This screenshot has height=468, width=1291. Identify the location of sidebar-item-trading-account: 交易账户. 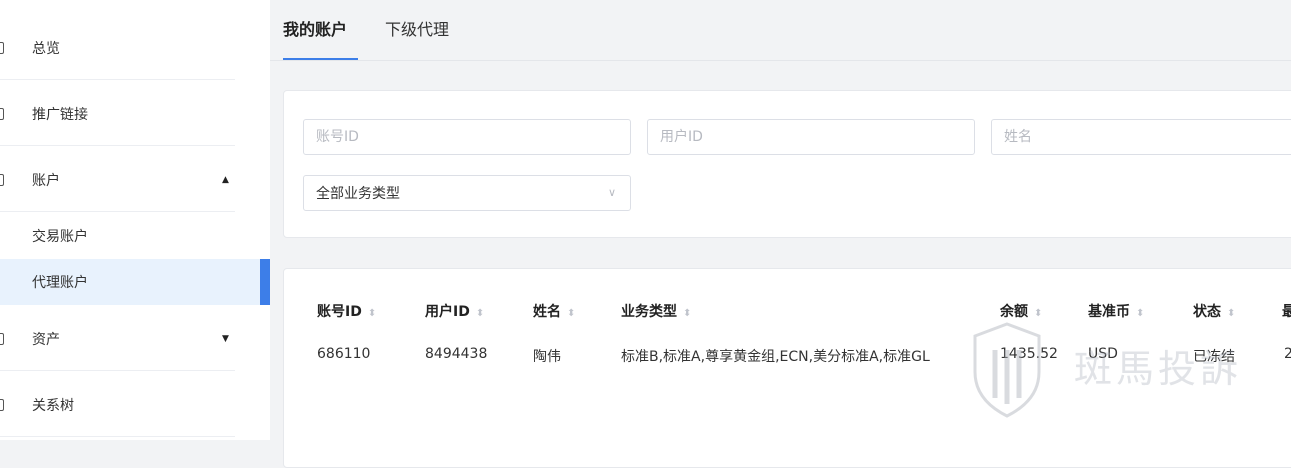
(135, 236).